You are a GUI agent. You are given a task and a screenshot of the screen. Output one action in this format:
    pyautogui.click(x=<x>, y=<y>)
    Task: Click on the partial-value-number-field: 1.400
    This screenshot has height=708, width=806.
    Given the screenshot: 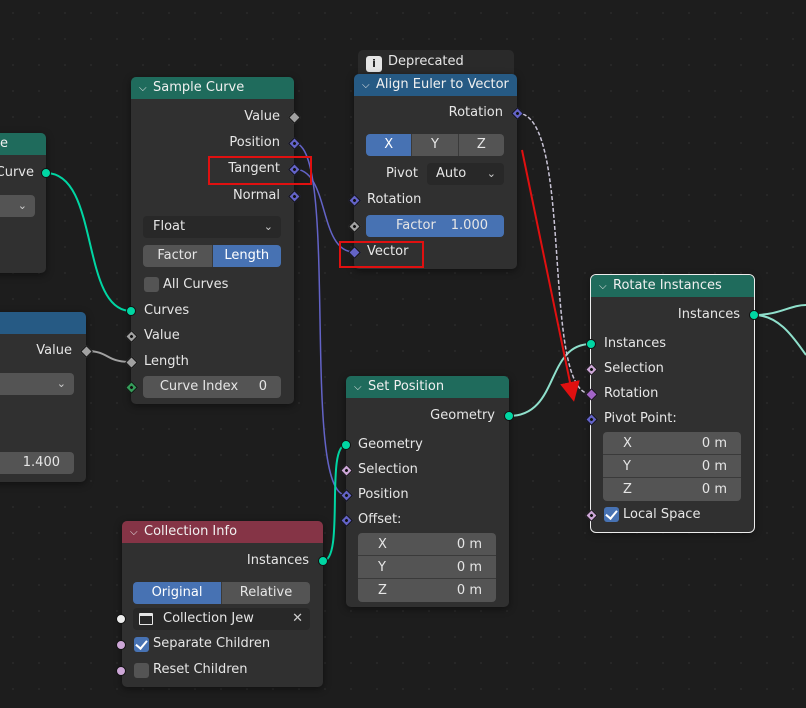 What is the action you would take?
    pyautogui.click(x=37, y=463)
    